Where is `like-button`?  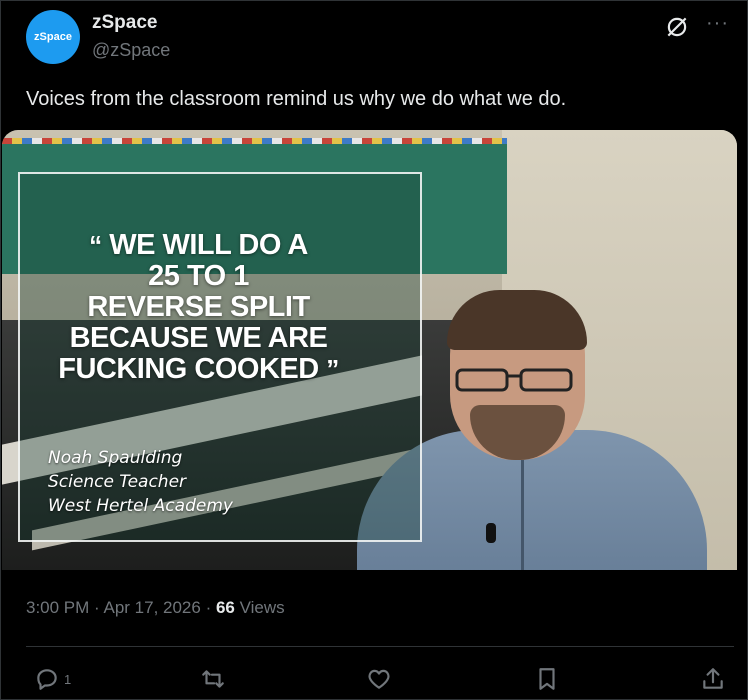
like-button is located at coordinates (379, 679).